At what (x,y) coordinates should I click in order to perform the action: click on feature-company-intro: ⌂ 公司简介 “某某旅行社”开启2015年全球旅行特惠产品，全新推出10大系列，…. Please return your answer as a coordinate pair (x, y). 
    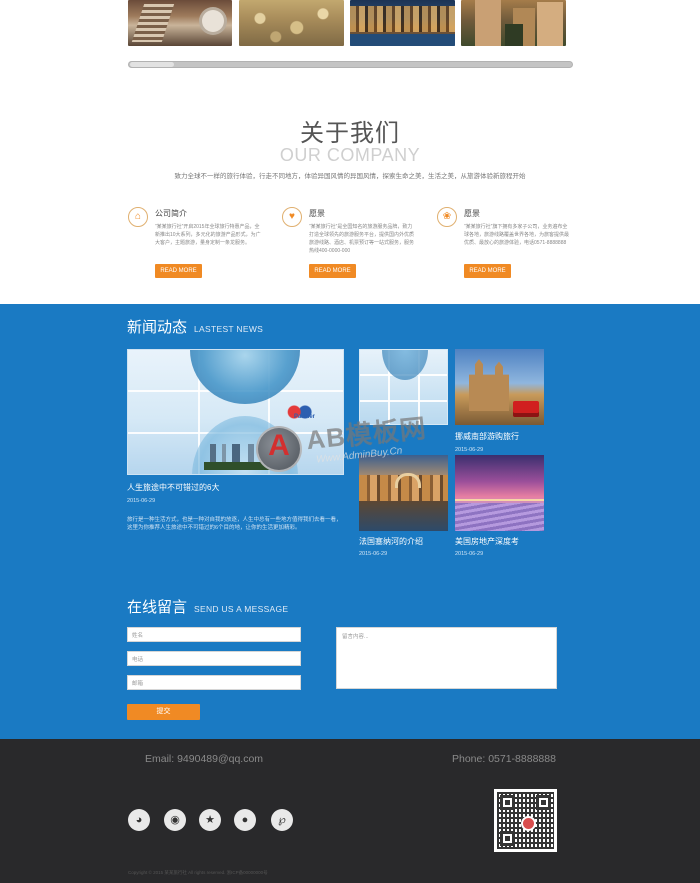
    Looking at the image, I should click on (203, 244).